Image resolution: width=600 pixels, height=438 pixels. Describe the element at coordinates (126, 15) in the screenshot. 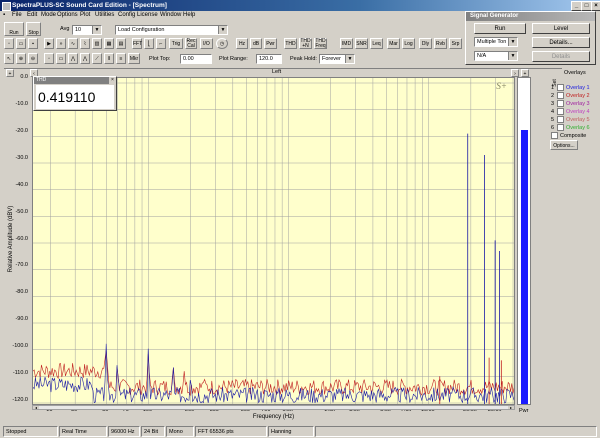

I see `menu-config: Config` at that location.